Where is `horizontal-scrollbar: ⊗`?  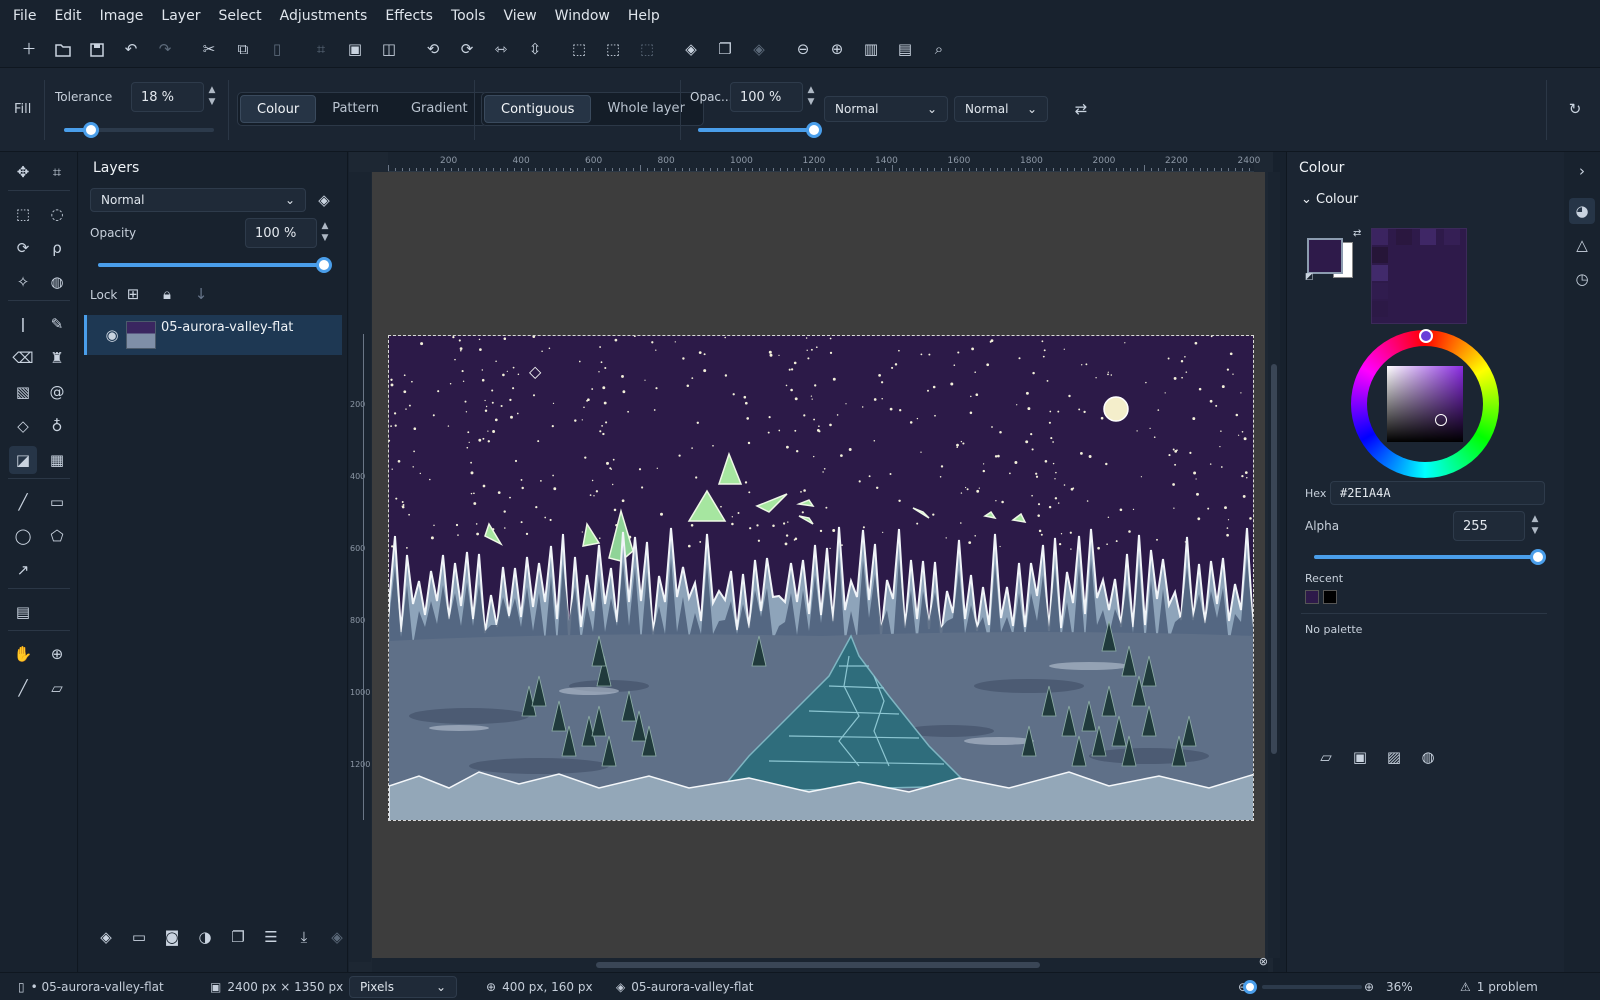 horizontal-scrollbar: ⊗ is located at coordinates (820, 963).